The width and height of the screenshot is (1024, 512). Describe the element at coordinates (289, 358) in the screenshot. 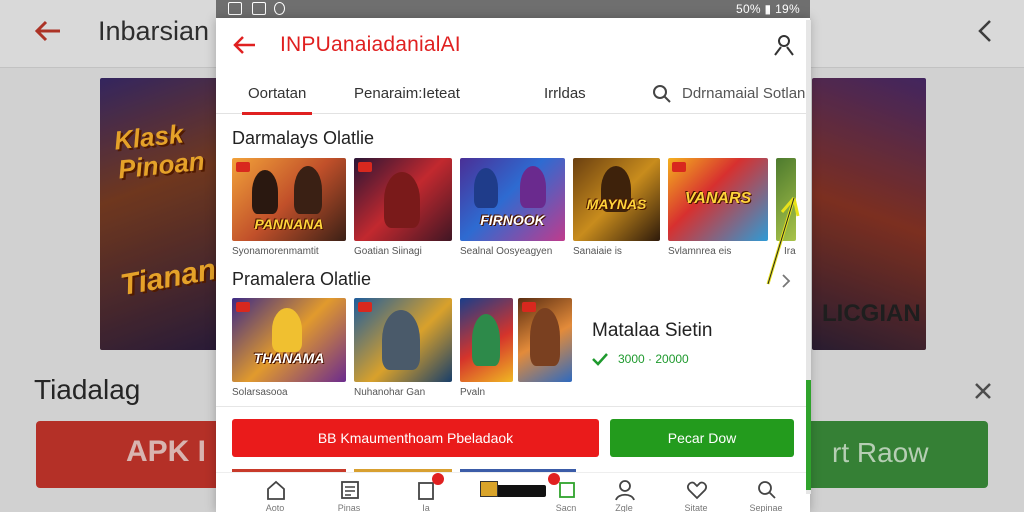

I see `tile-art-text: THANAMA` at that location.